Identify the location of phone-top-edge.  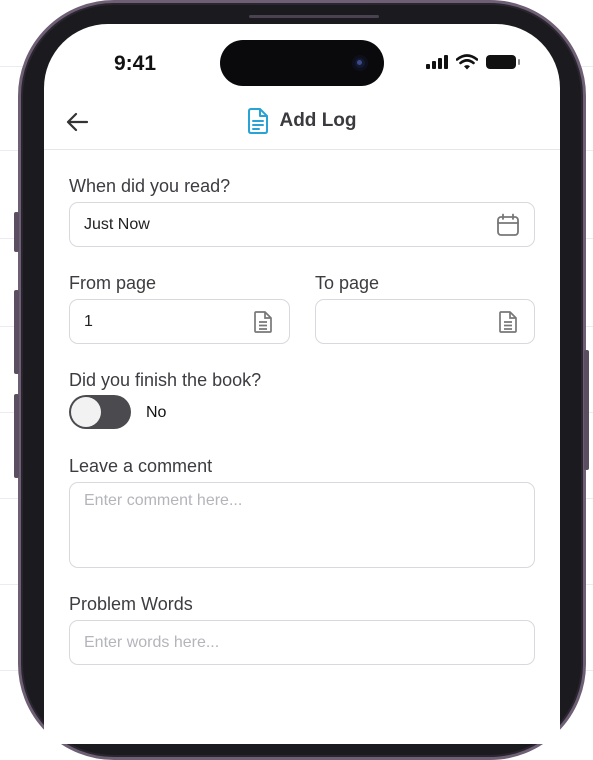
(314, 16).